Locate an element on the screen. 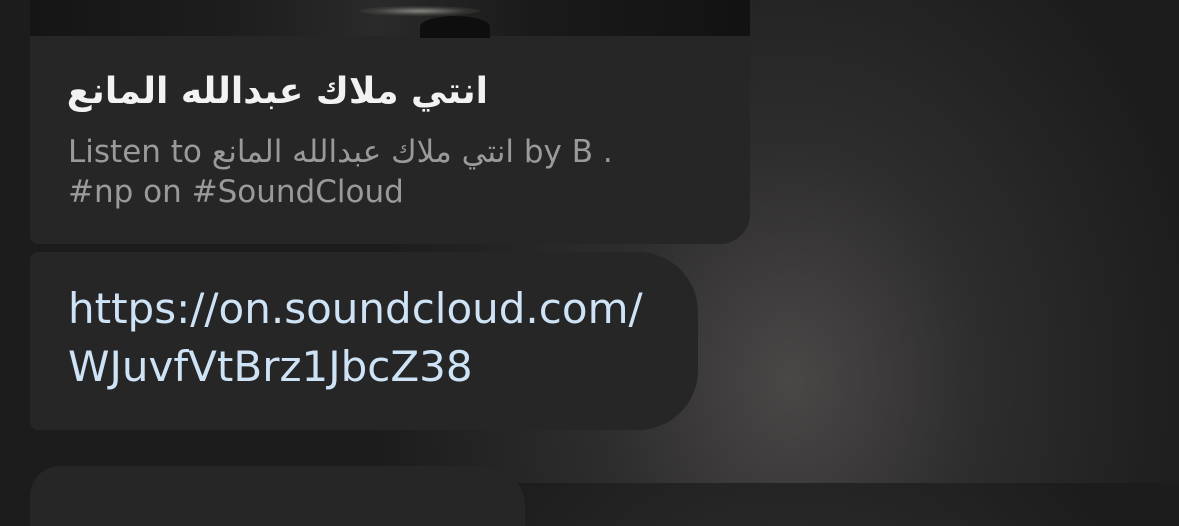  preview-title: انتي ملاك عبدالله المانع is located at coordinates (277, 91).